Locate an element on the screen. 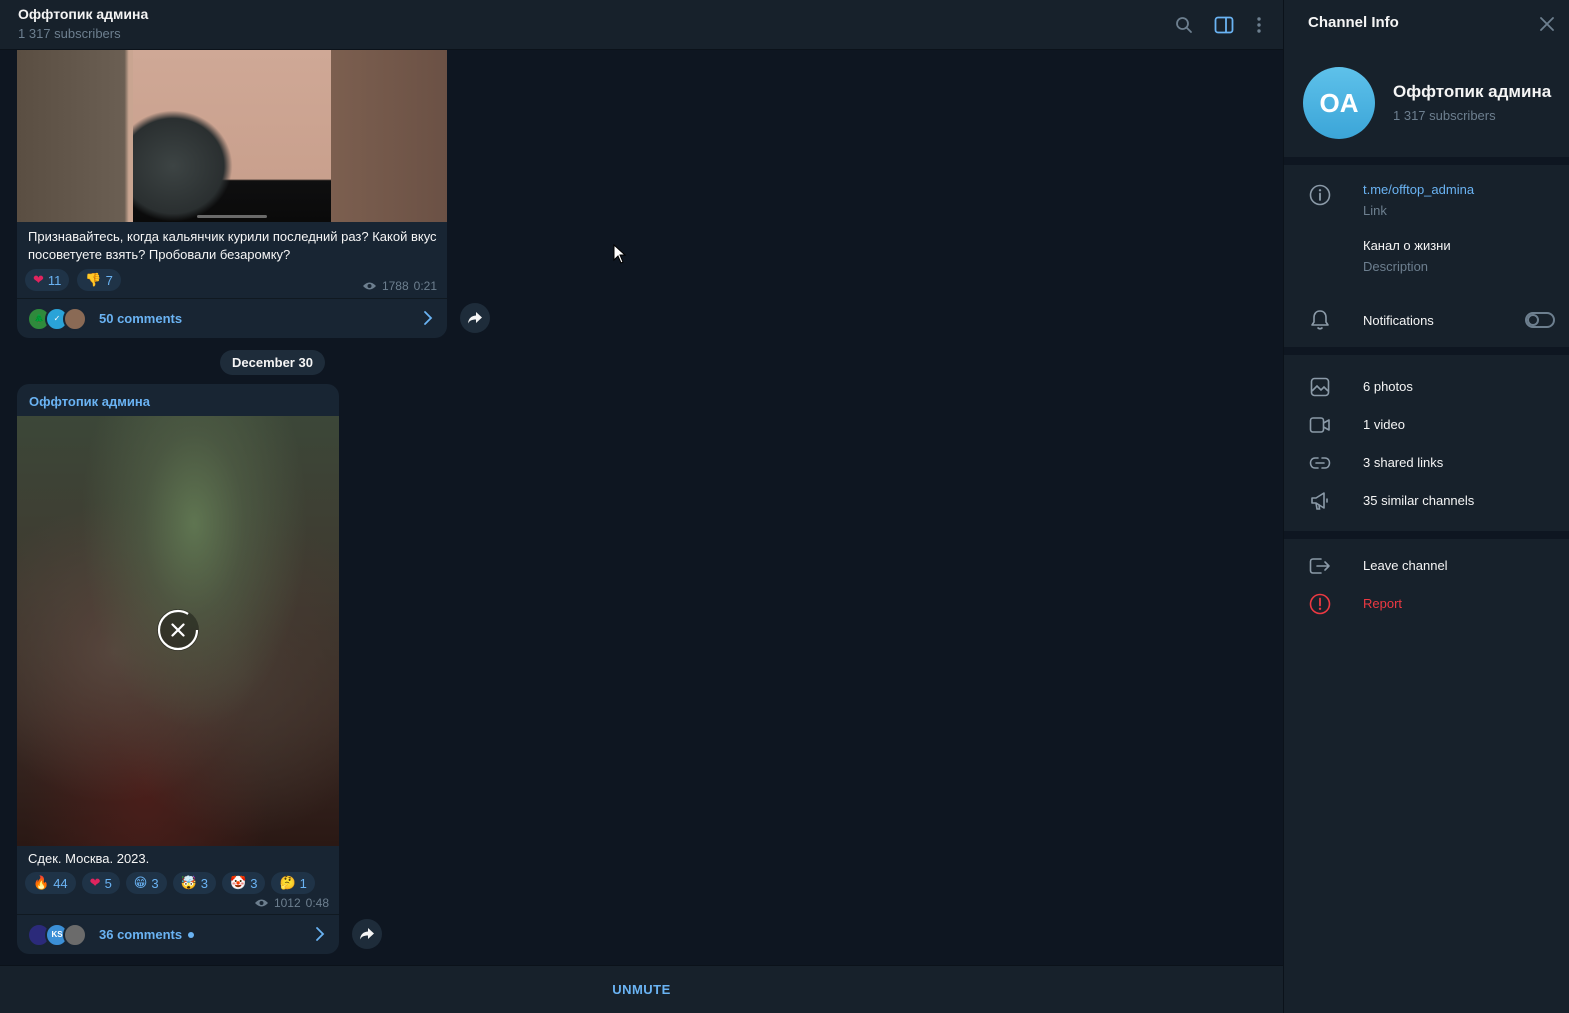 The height and width of the screenshot is (1013, 1569). view-count: 1788 is located at coordinates (395, 286).